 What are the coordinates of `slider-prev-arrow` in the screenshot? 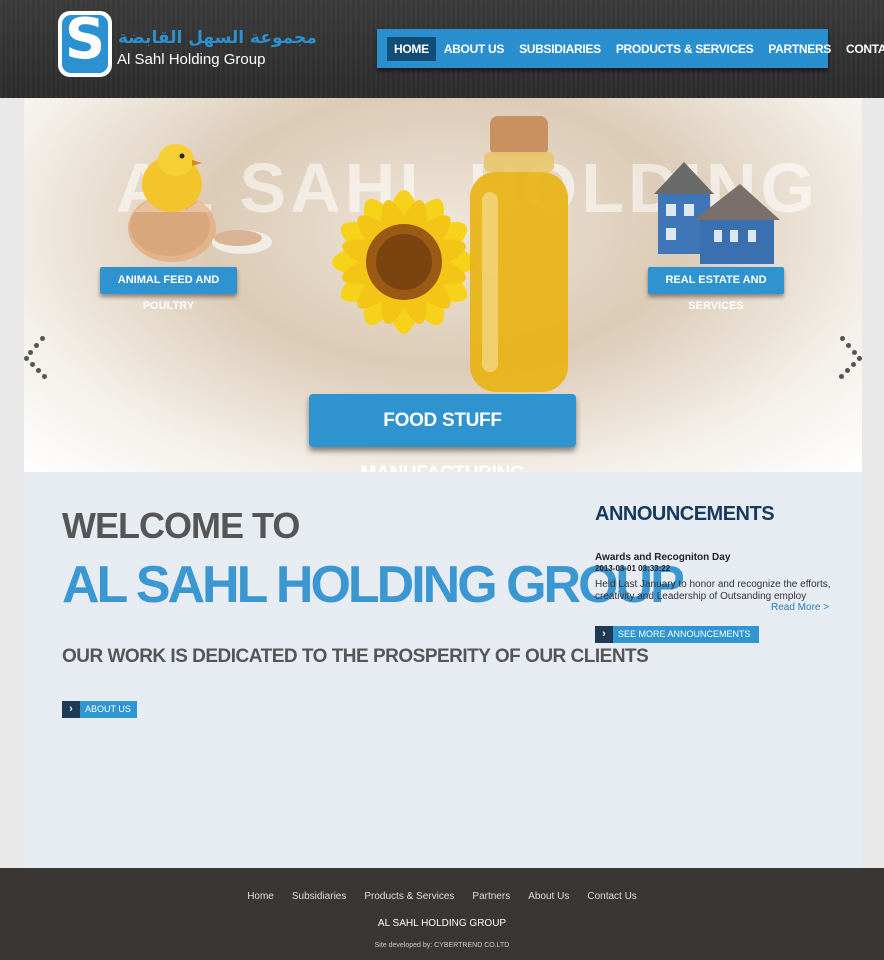 It's located at (39, 356).